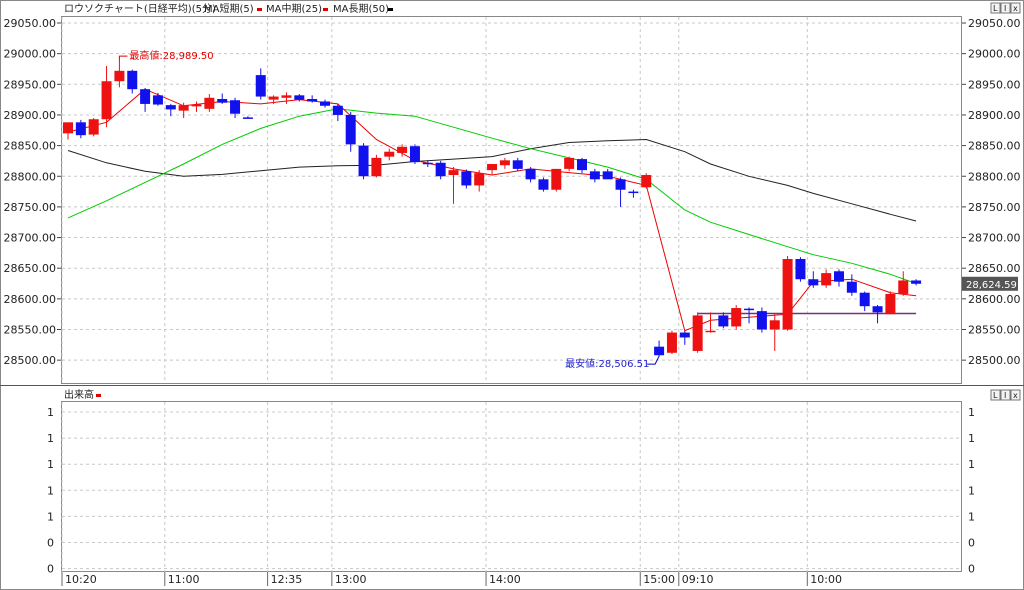  Describe the element at coordinates (994, 238) in the screenshot. I see `y-tick-label-right: 28700.00` at that location.